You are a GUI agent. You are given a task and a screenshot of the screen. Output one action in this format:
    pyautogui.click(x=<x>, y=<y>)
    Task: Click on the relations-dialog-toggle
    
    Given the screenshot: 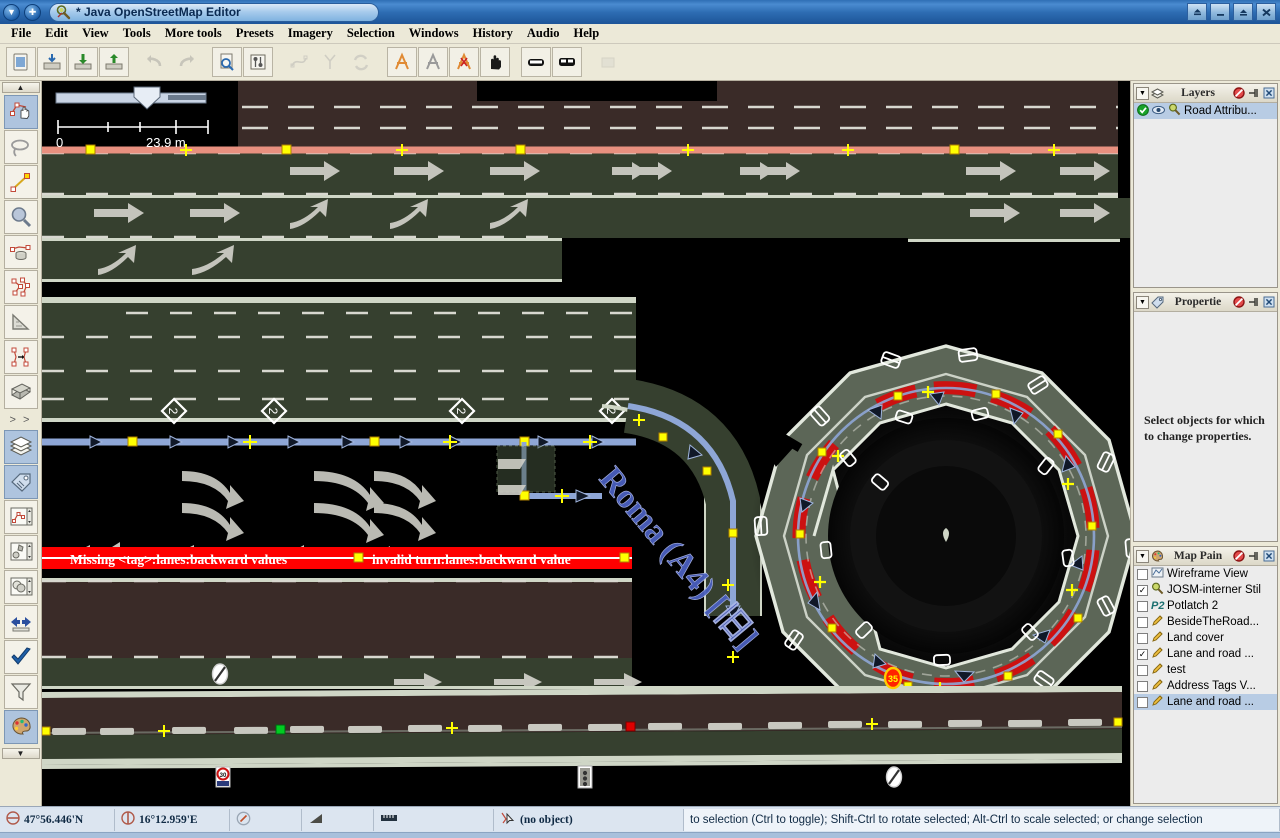 What is the action you would take?
    pyautogui.click(x=20, y=552)
    